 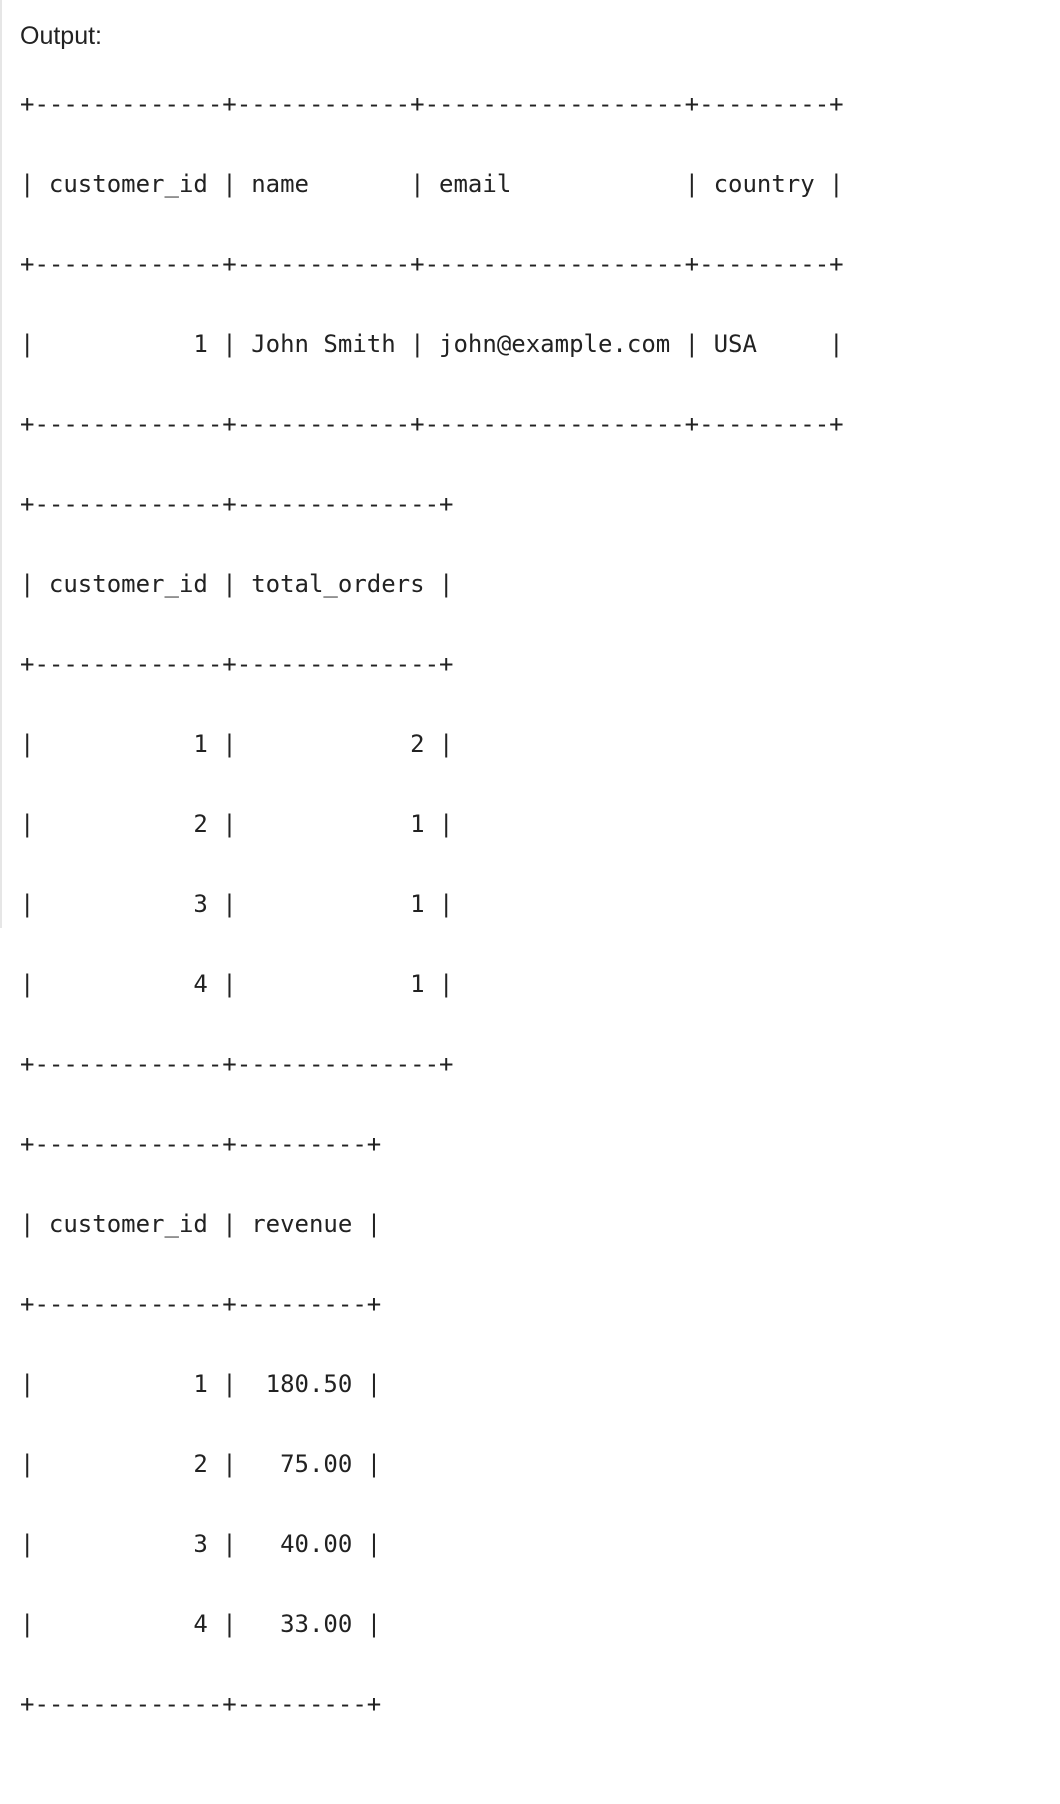 What do you see at coordinates (237, 744) in the screenshot?
I see `console-line: | 1 | 2 |` at bounding box center [237, 744].